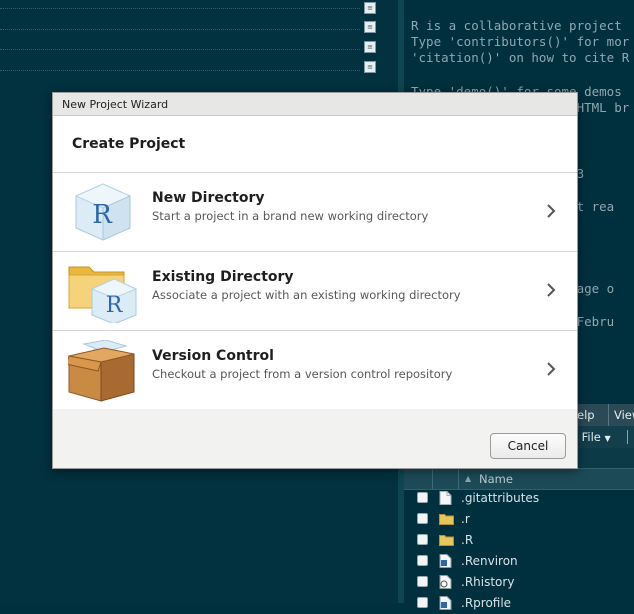 This screenshot has height=614, width=634. I want to click on column-header-name: Name, so click(496, 479).